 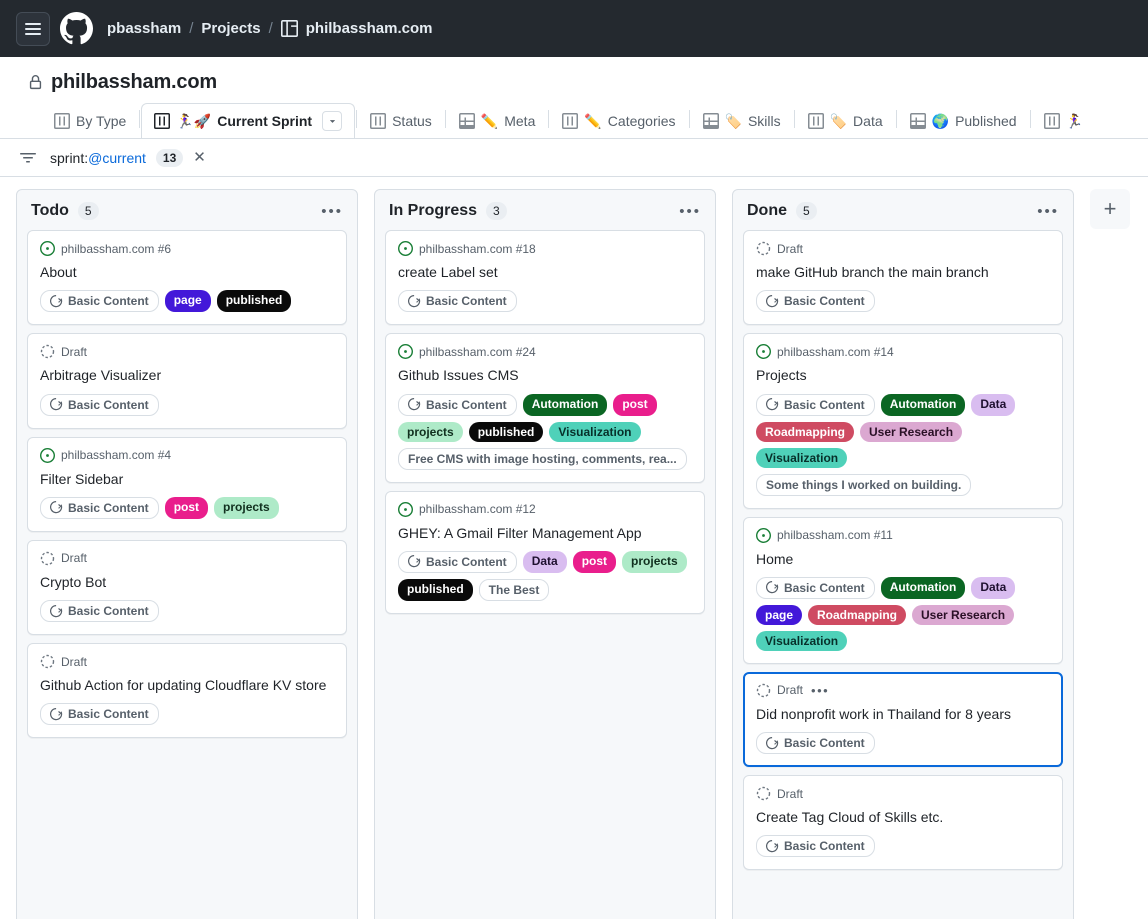 I want to click on card-label-chip: post, so click(x=594, y=561).